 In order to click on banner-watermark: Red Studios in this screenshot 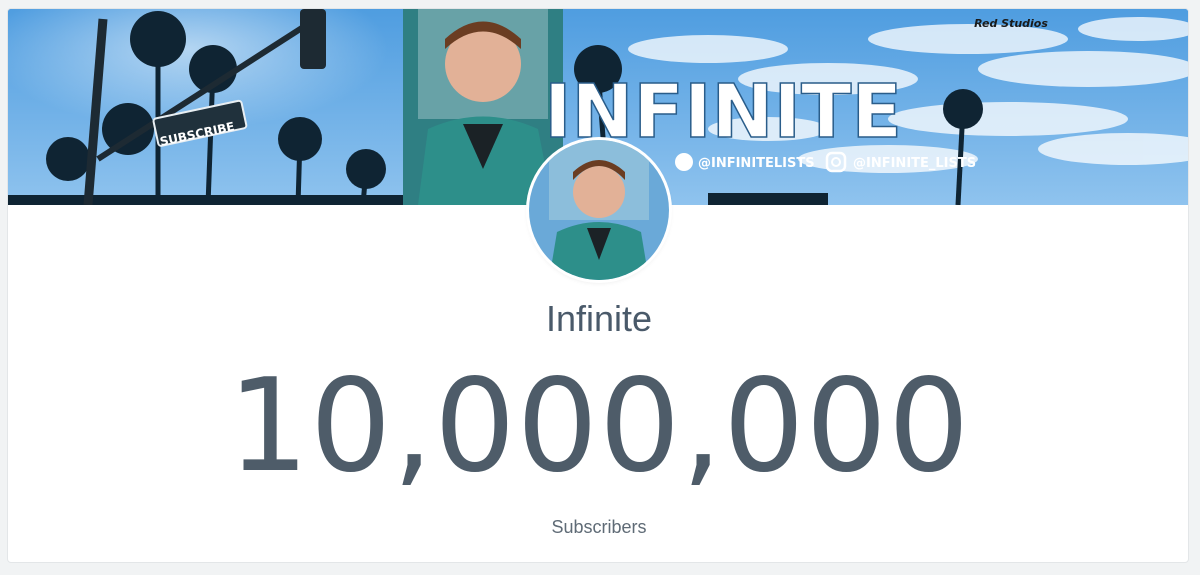, I will do `click(1011, 23)`.